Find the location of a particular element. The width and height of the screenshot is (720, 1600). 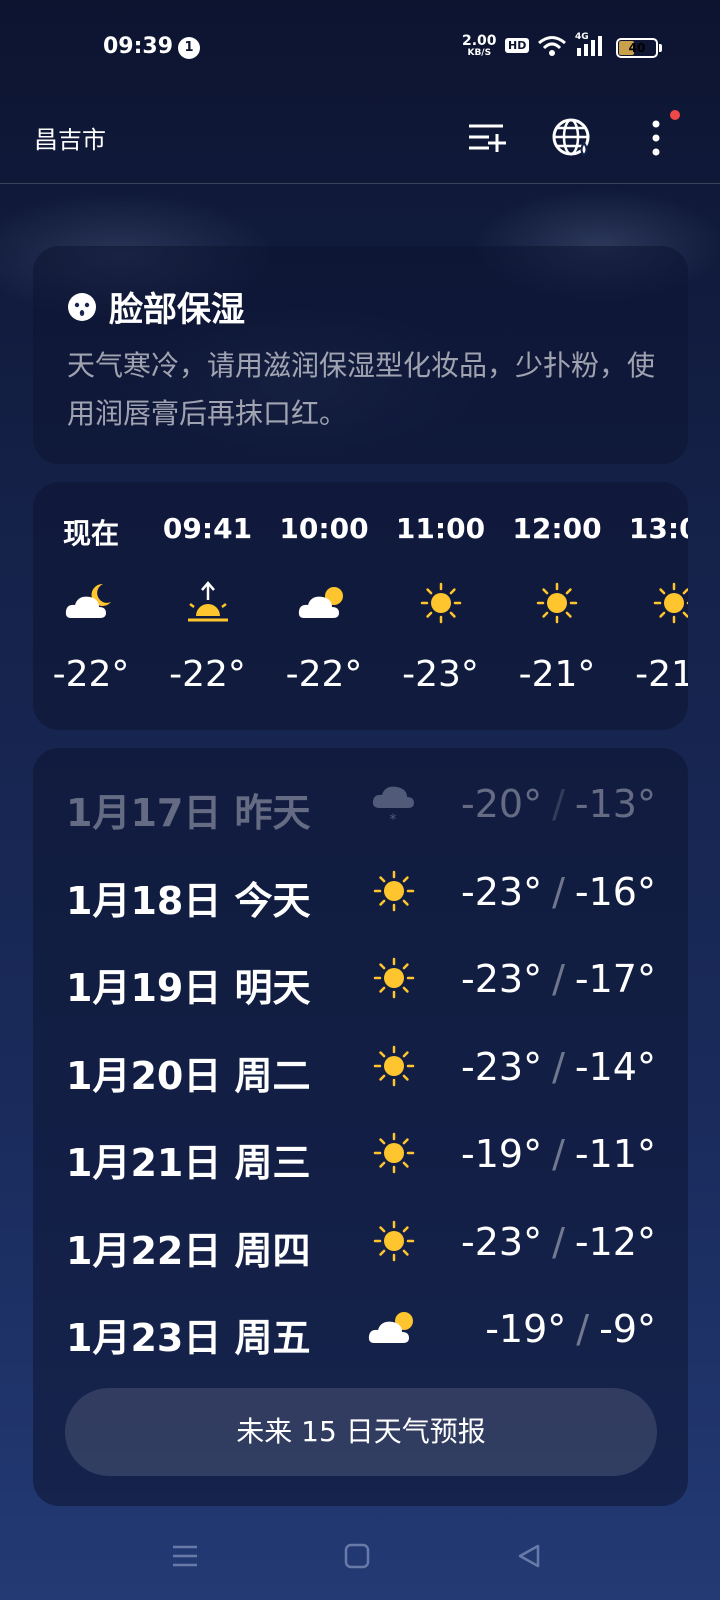

back-nav-icon is located at coordinates (529, 1556).